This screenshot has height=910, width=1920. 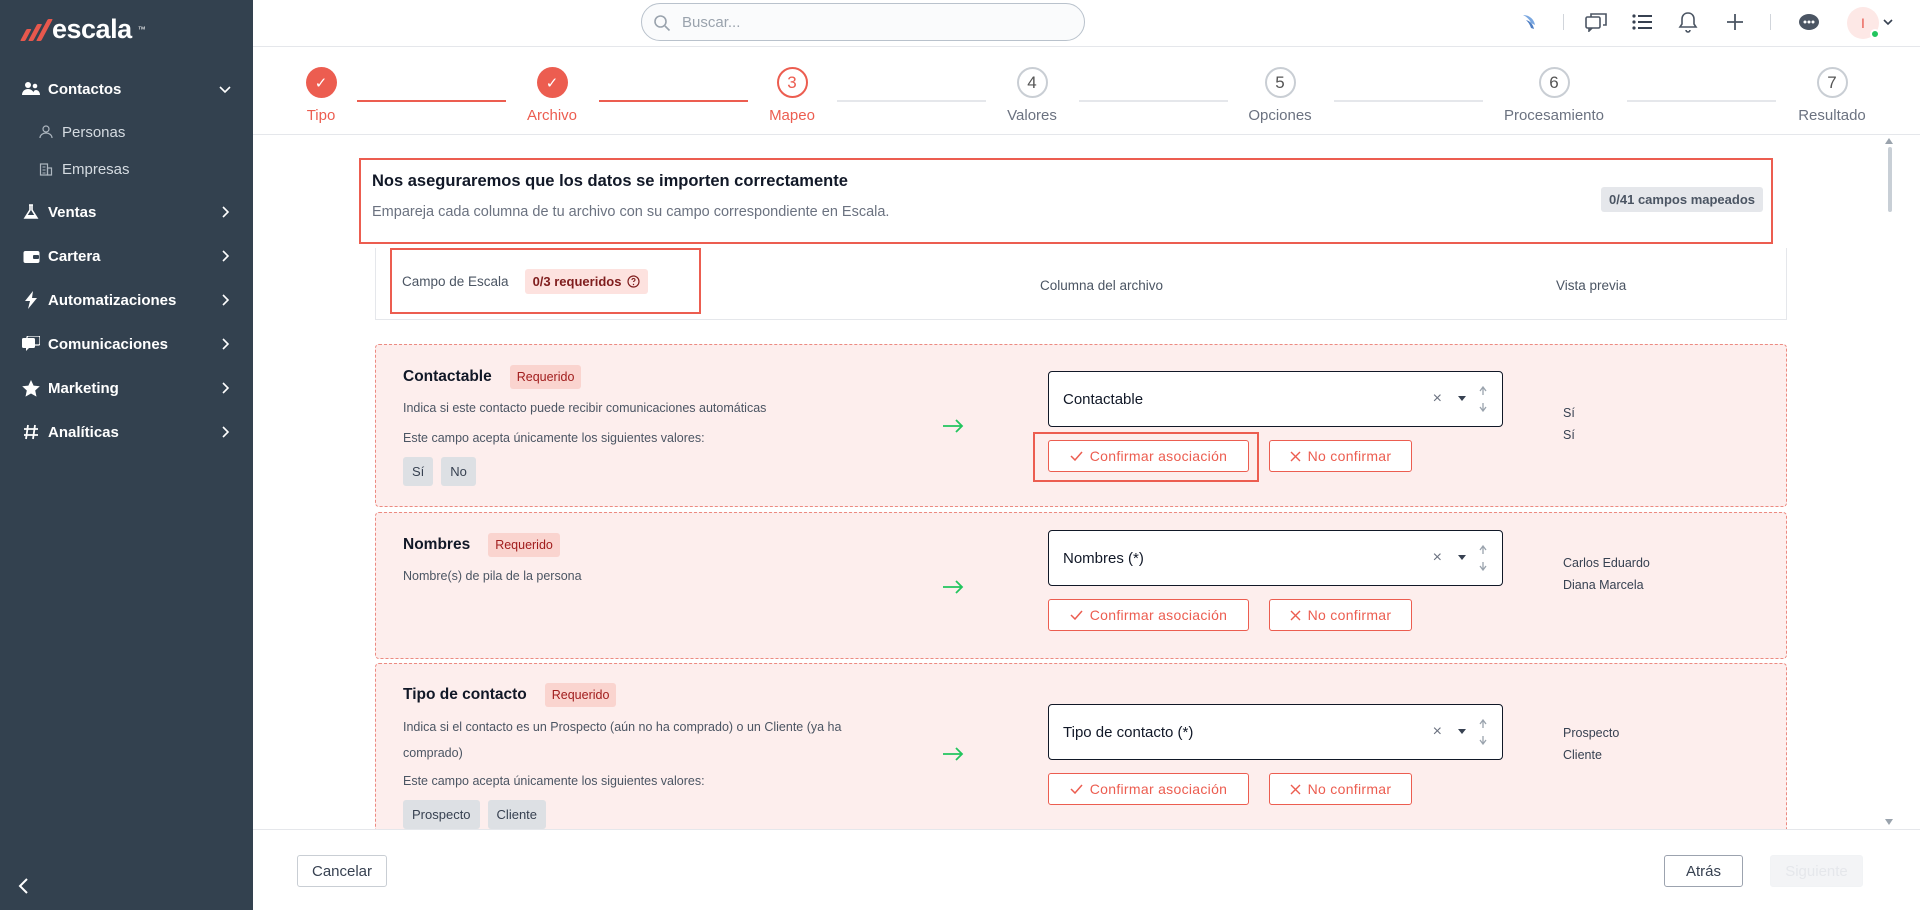 What do you see at coordinates (552, 95) in the screenshot?
I see `step-archivo: ✓ Archivo` at bounding box center [552, 95].